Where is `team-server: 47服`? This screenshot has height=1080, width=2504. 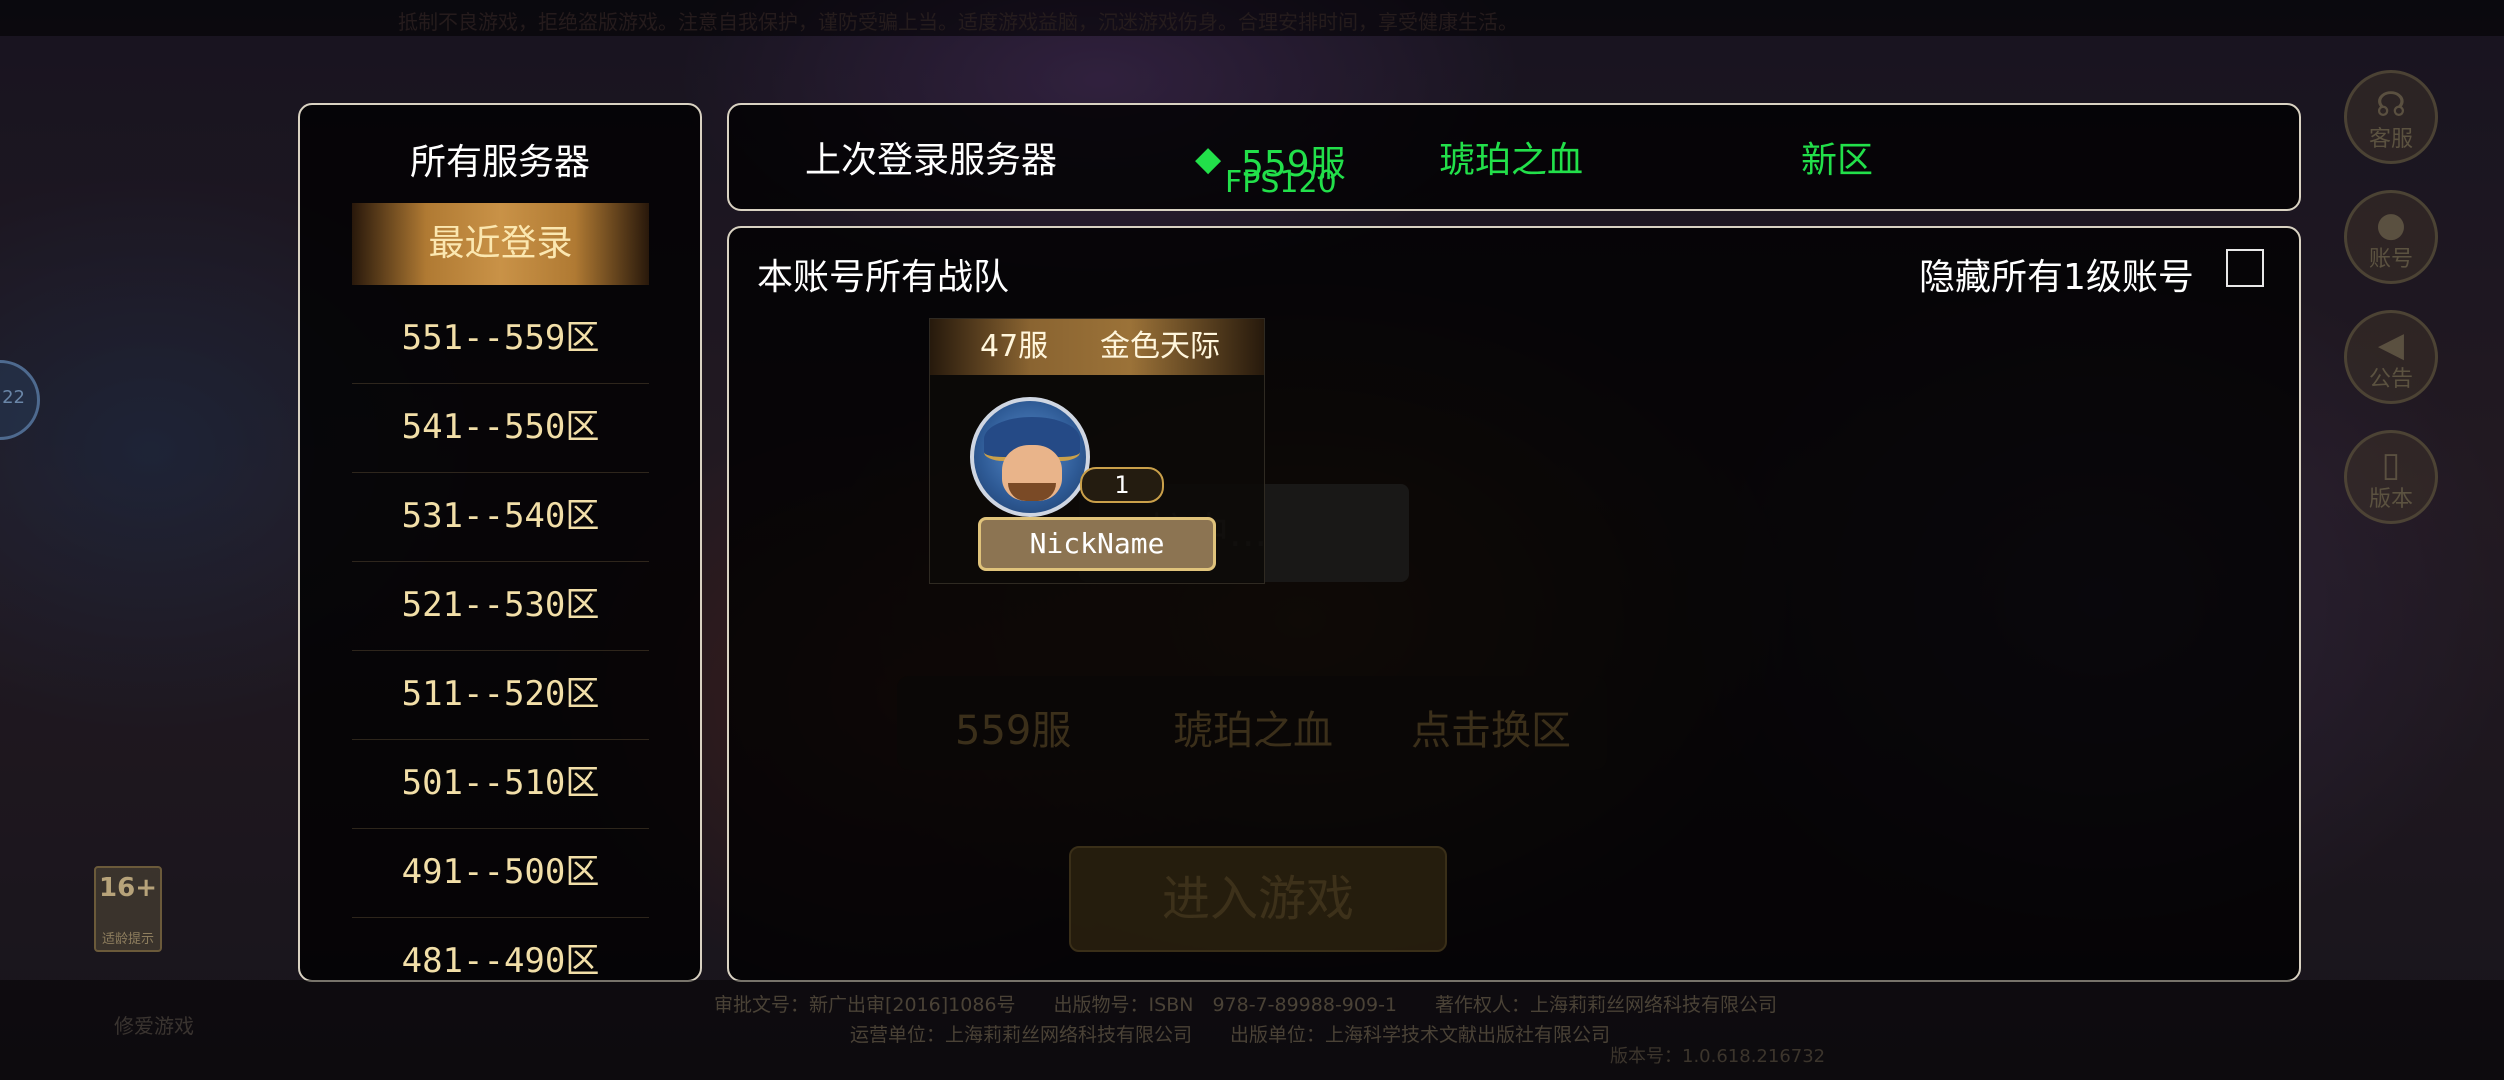
team-server: 47服 is located at coordinates (1014, 346).